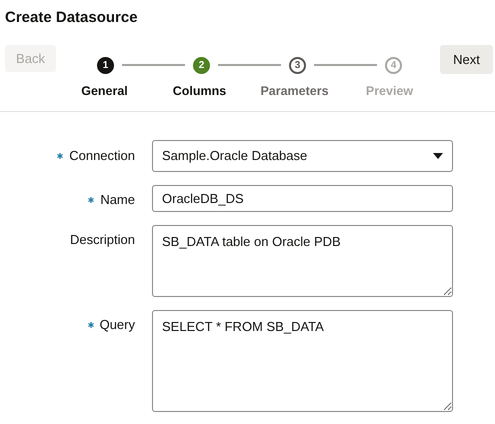 This screenshot has width=495, height=424. Describe the element at coordinates (117, 200) in the screenshot. I see `field-label: Name` at that location.